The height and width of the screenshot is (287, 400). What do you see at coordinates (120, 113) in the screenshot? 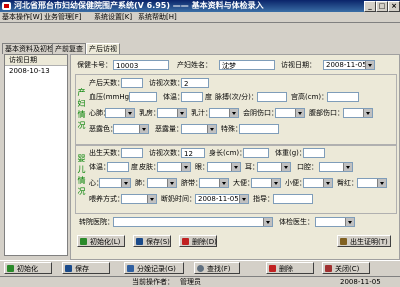
I see `heart-lung-select` at bounding box center [120, 113].